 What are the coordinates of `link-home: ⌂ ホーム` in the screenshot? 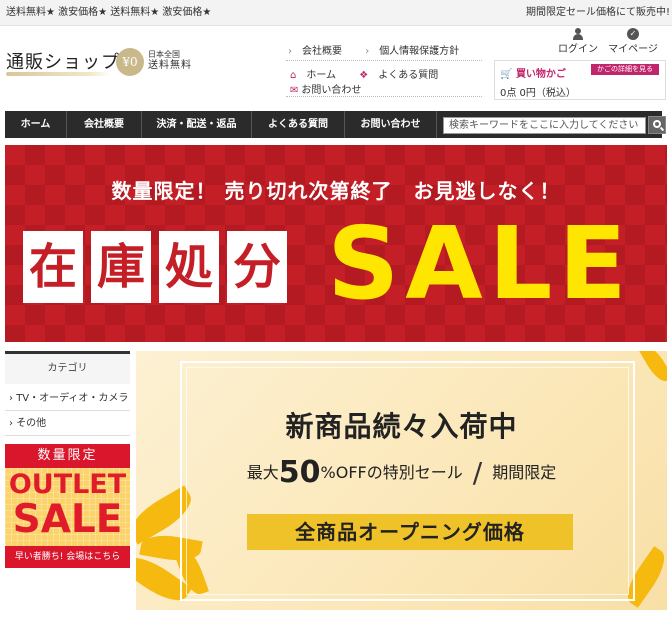 It's located at (318, 75).